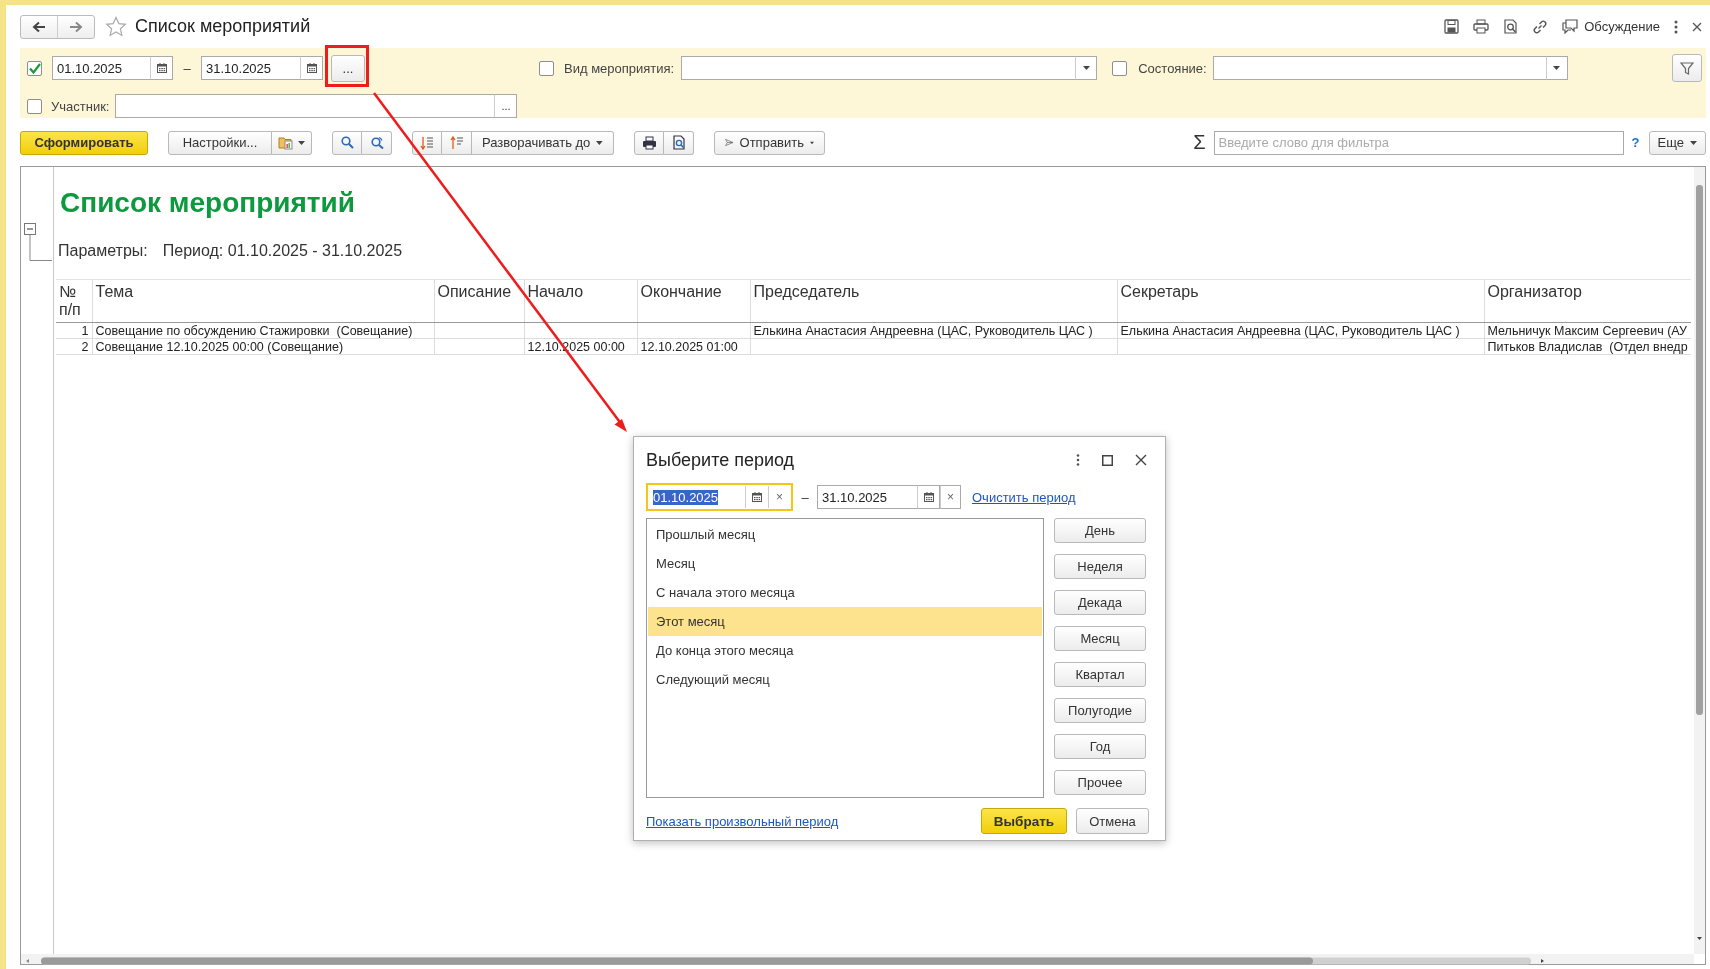  I want to click on help-link: ?, so click(1635, 142).